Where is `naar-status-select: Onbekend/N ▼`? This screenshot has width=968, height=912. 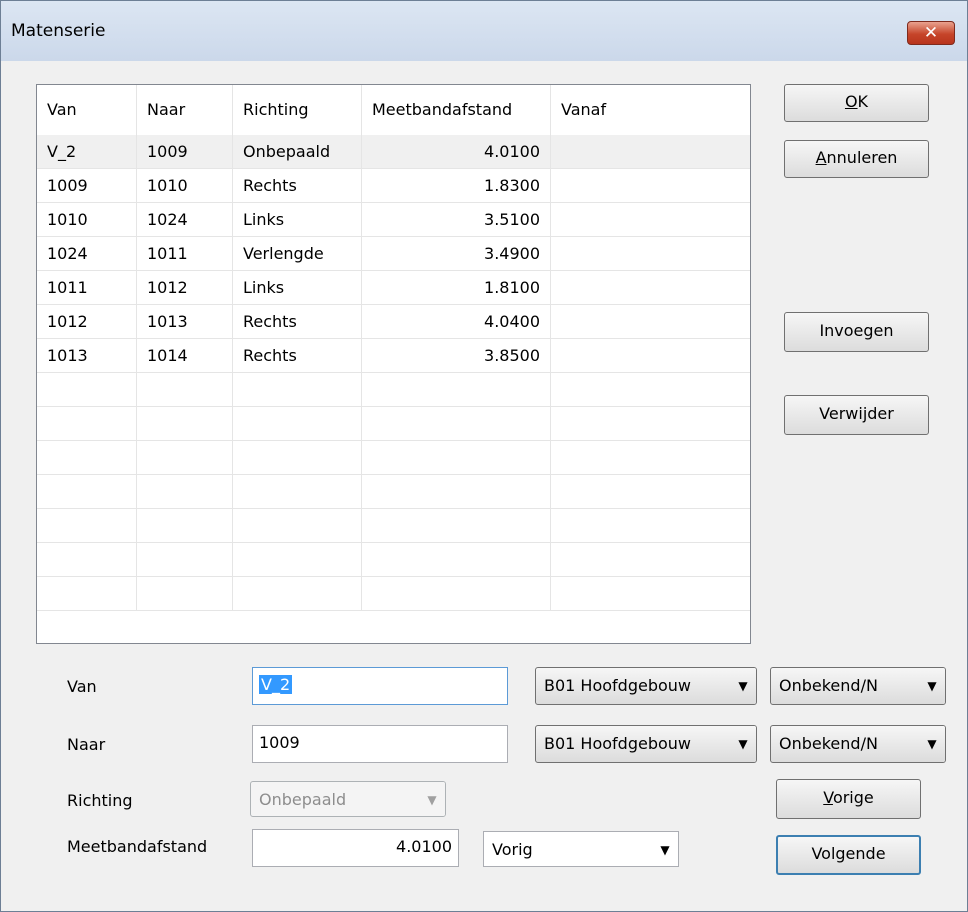 naar-status-select: Onbekend/N ▼ is located at coordinates (858, 744).